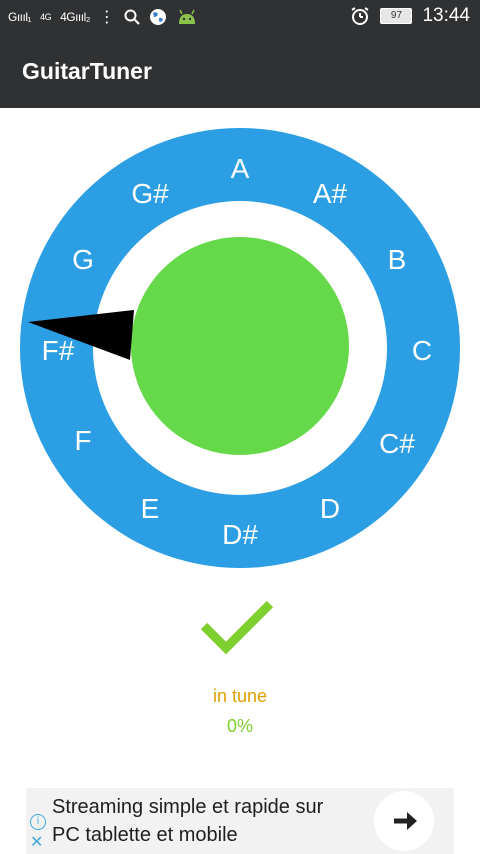 This screenshot has width=480, height=854. What do you see at coordinates (397, 259) in the screenshot?
I see `note-label-b: B` at bounding box center [397, 259].